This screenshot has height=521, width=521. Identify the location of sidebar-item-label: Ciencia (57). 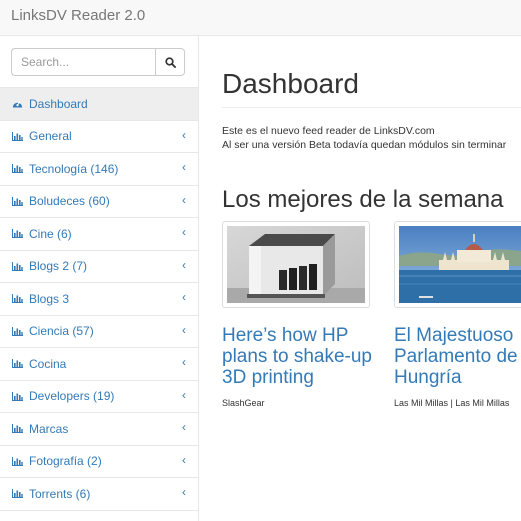
(61, 331).